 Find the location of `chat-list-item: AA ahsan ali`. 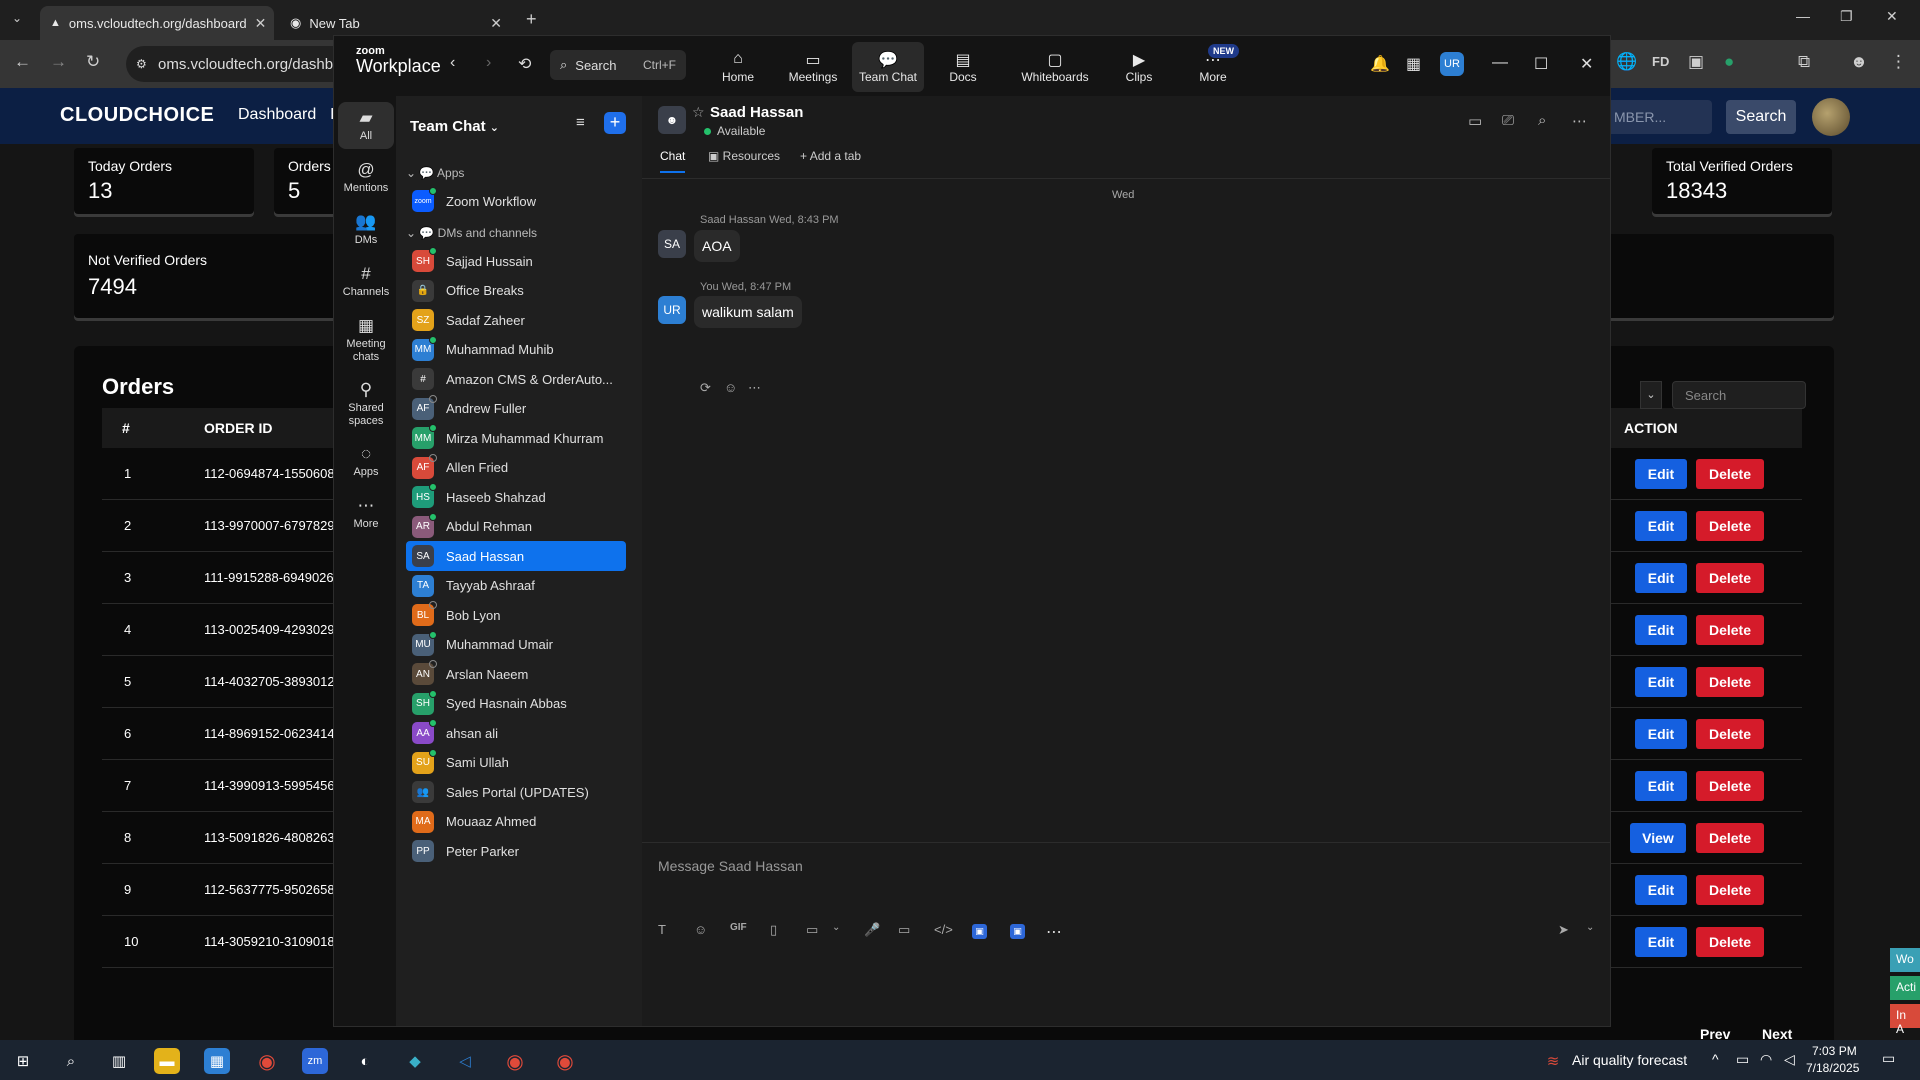

chat-list-item: AA ahsan ali is located at coordinates (516, 733).